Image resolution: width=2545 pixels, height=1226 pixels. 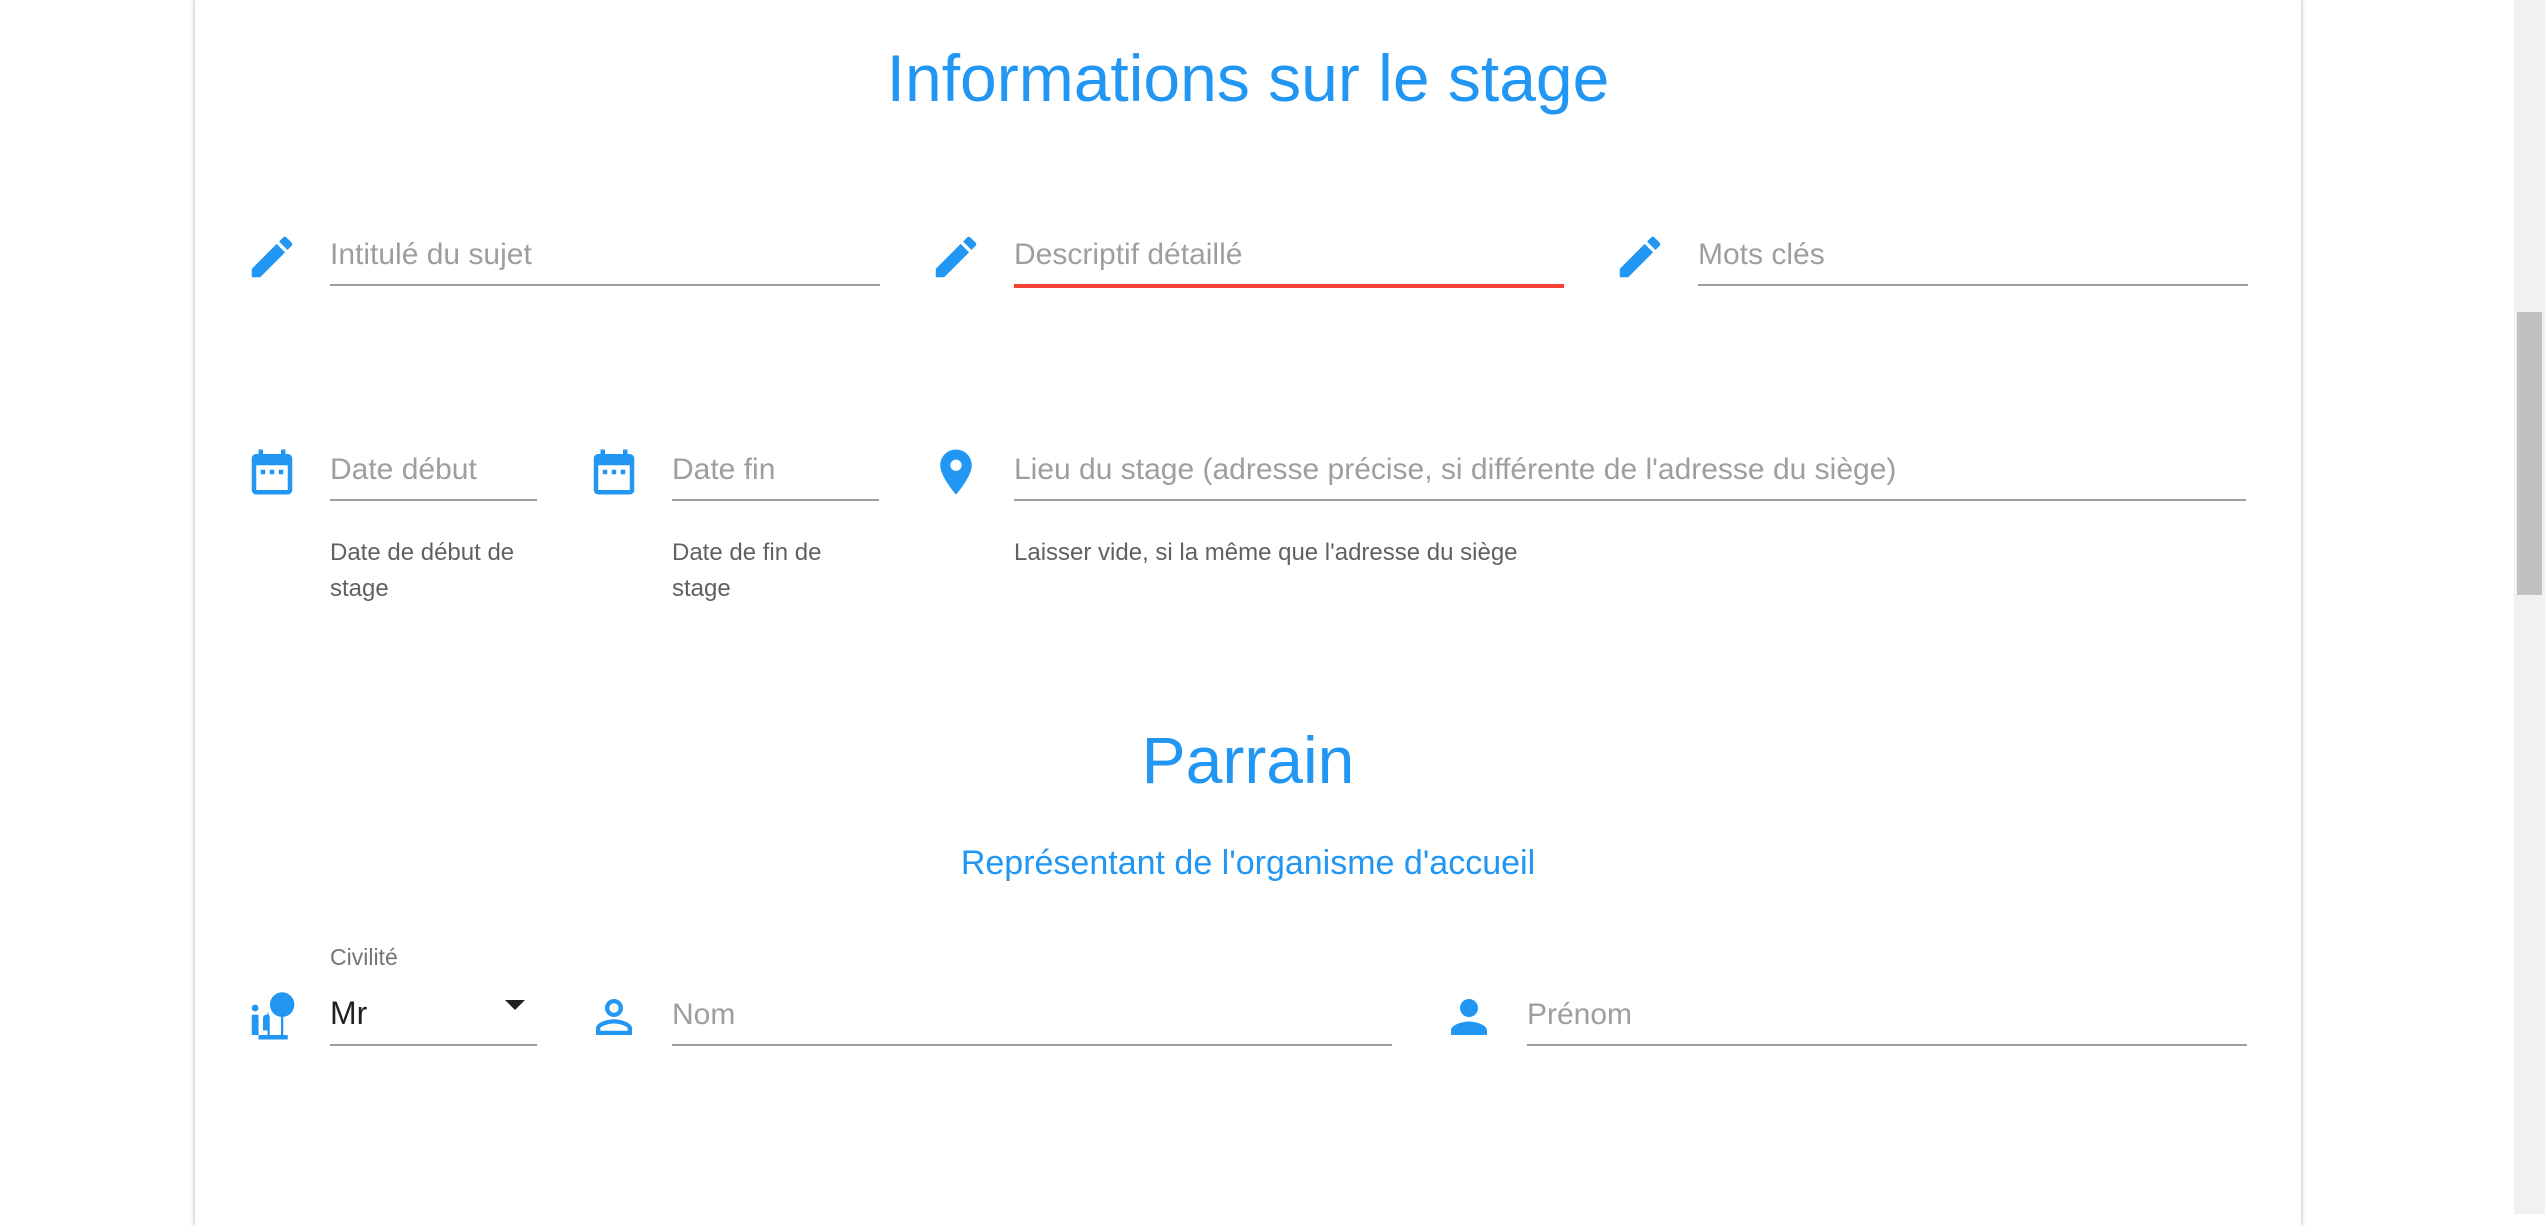 I want to click on keywords-field, so click(x=1933, y=266).